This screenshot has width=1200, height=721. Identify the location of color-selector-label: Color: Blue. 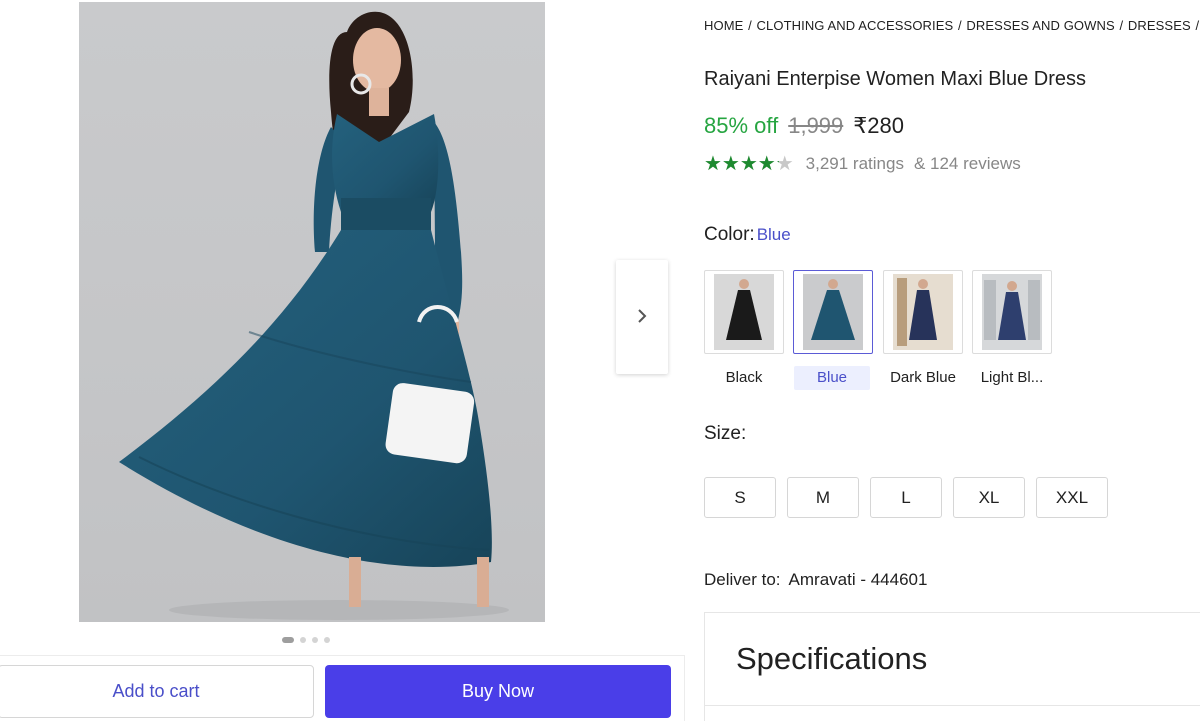
(747, 235).